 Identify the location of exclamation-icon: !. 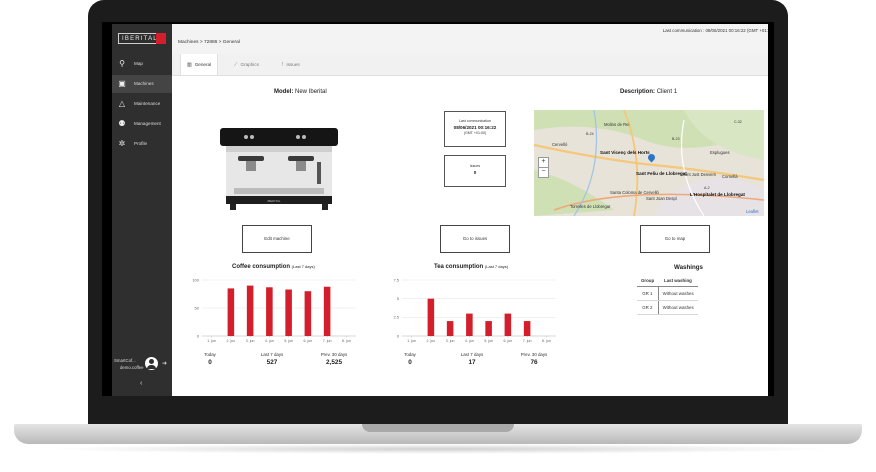
(283, 65).